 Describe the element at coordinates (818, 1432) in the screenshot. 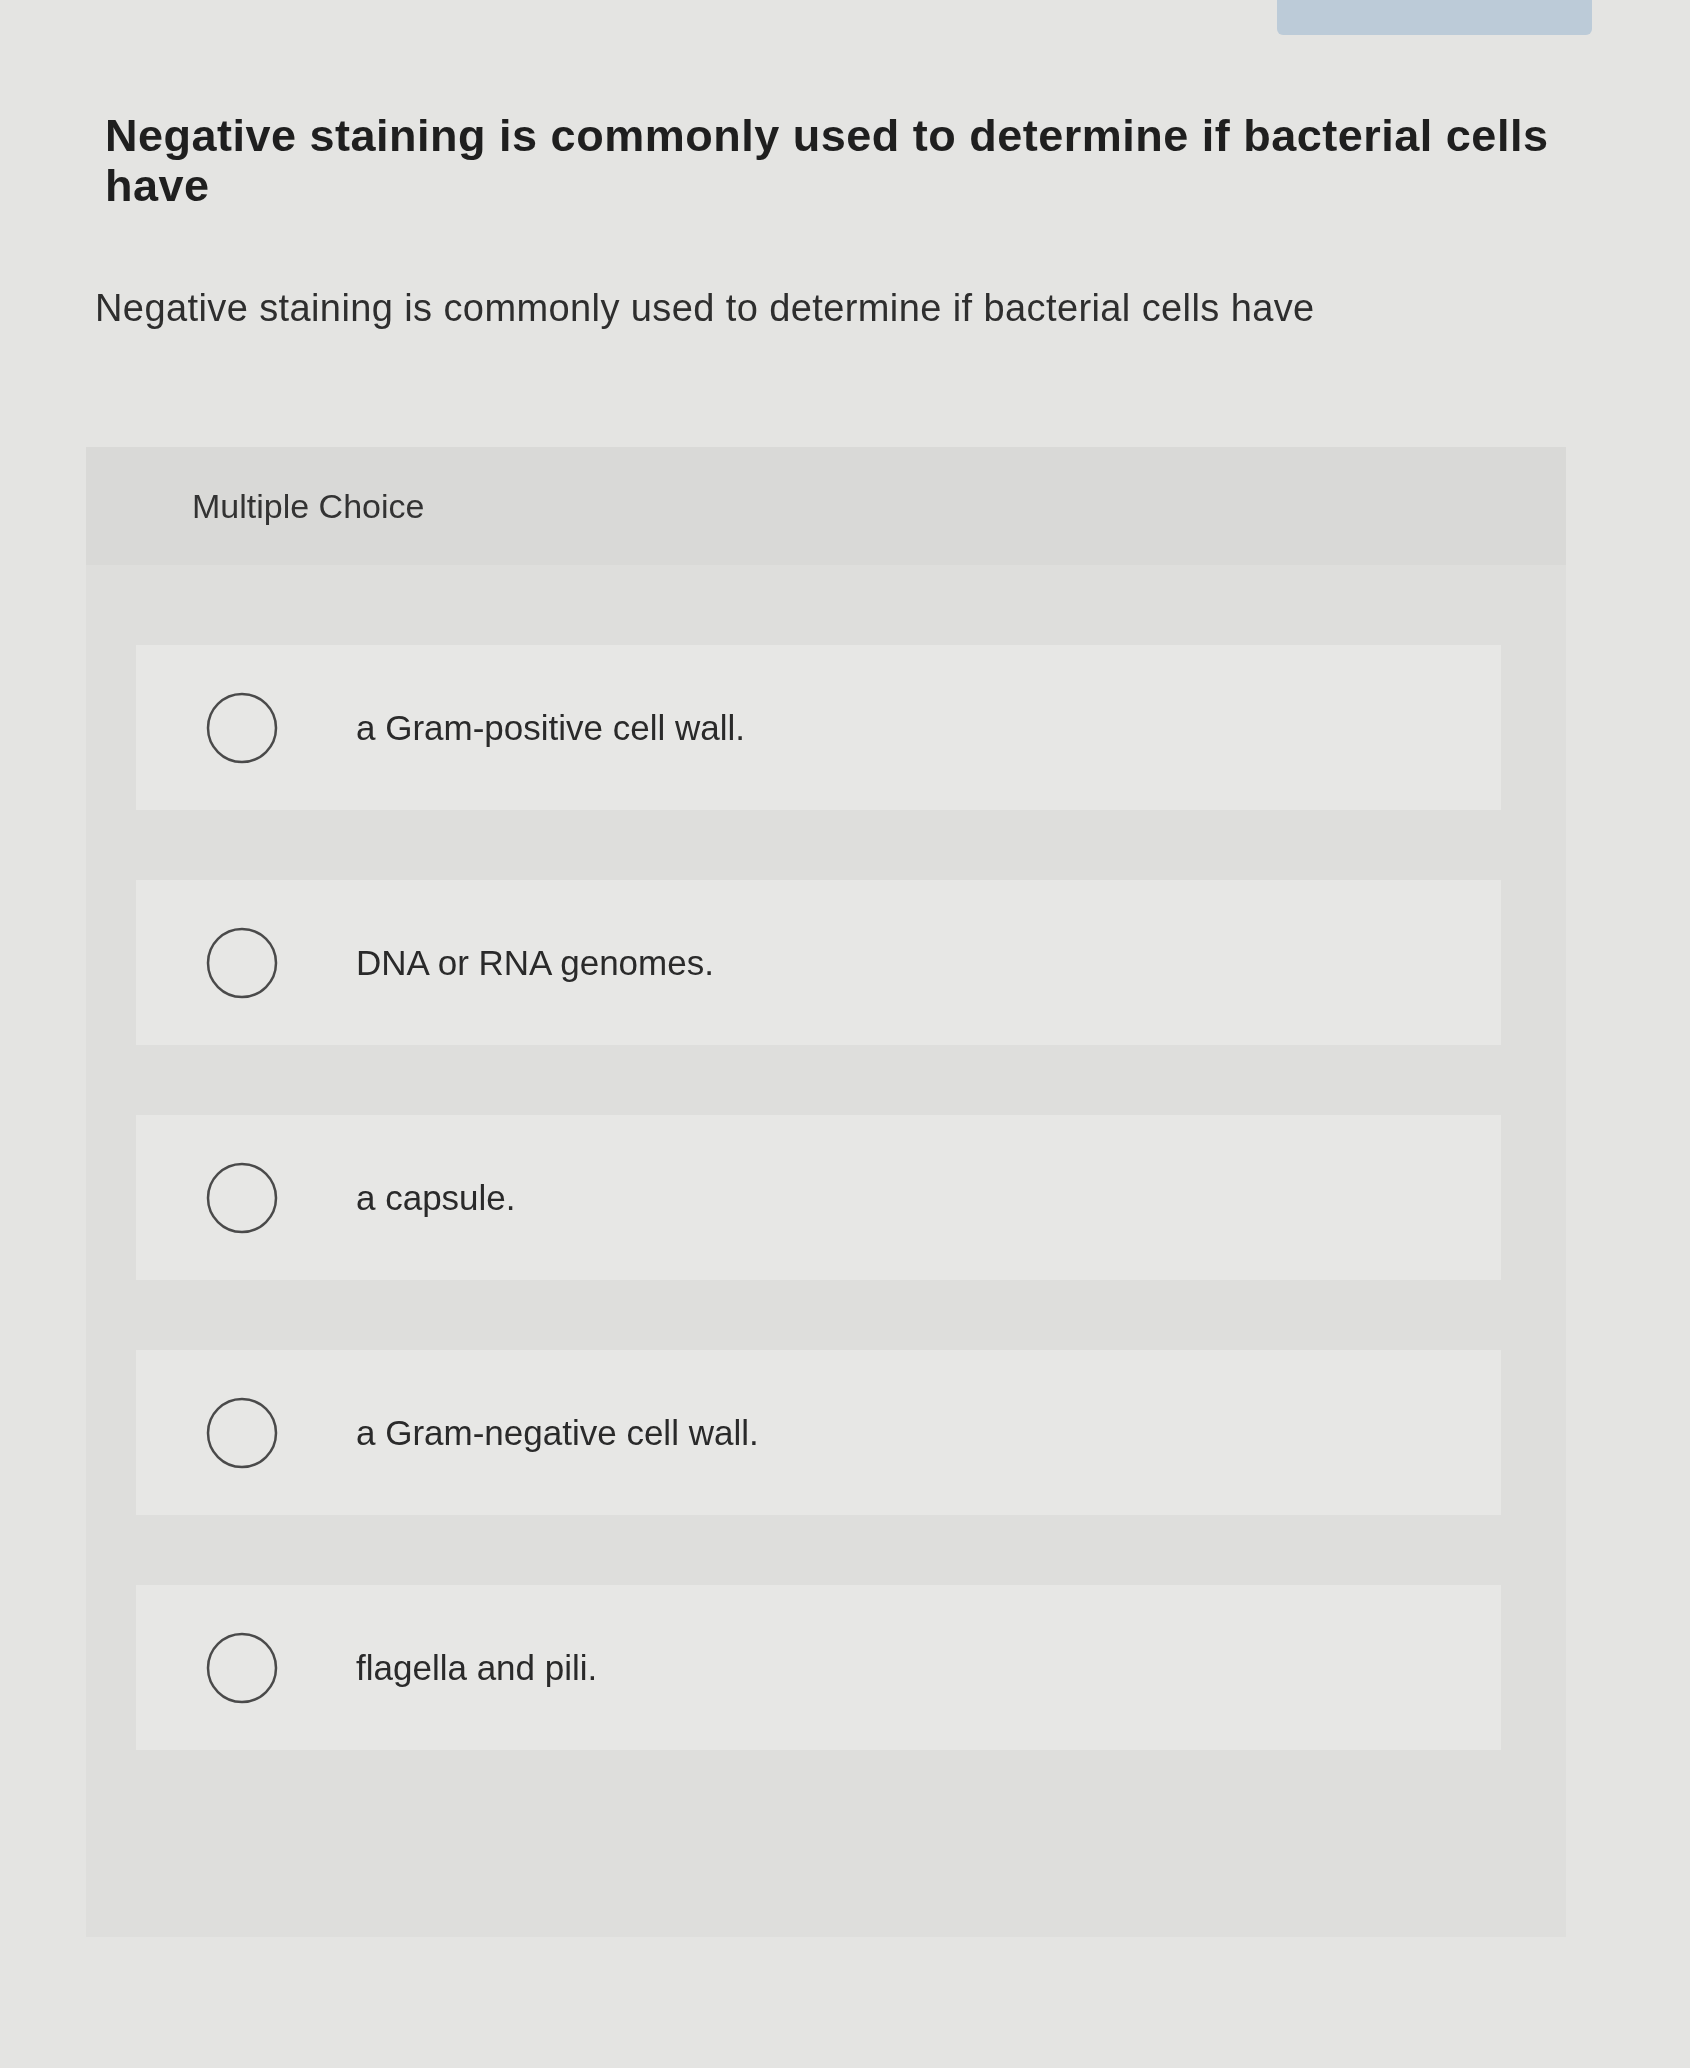

I see `answer-option: a Gram-negative cell wall.` at that location.